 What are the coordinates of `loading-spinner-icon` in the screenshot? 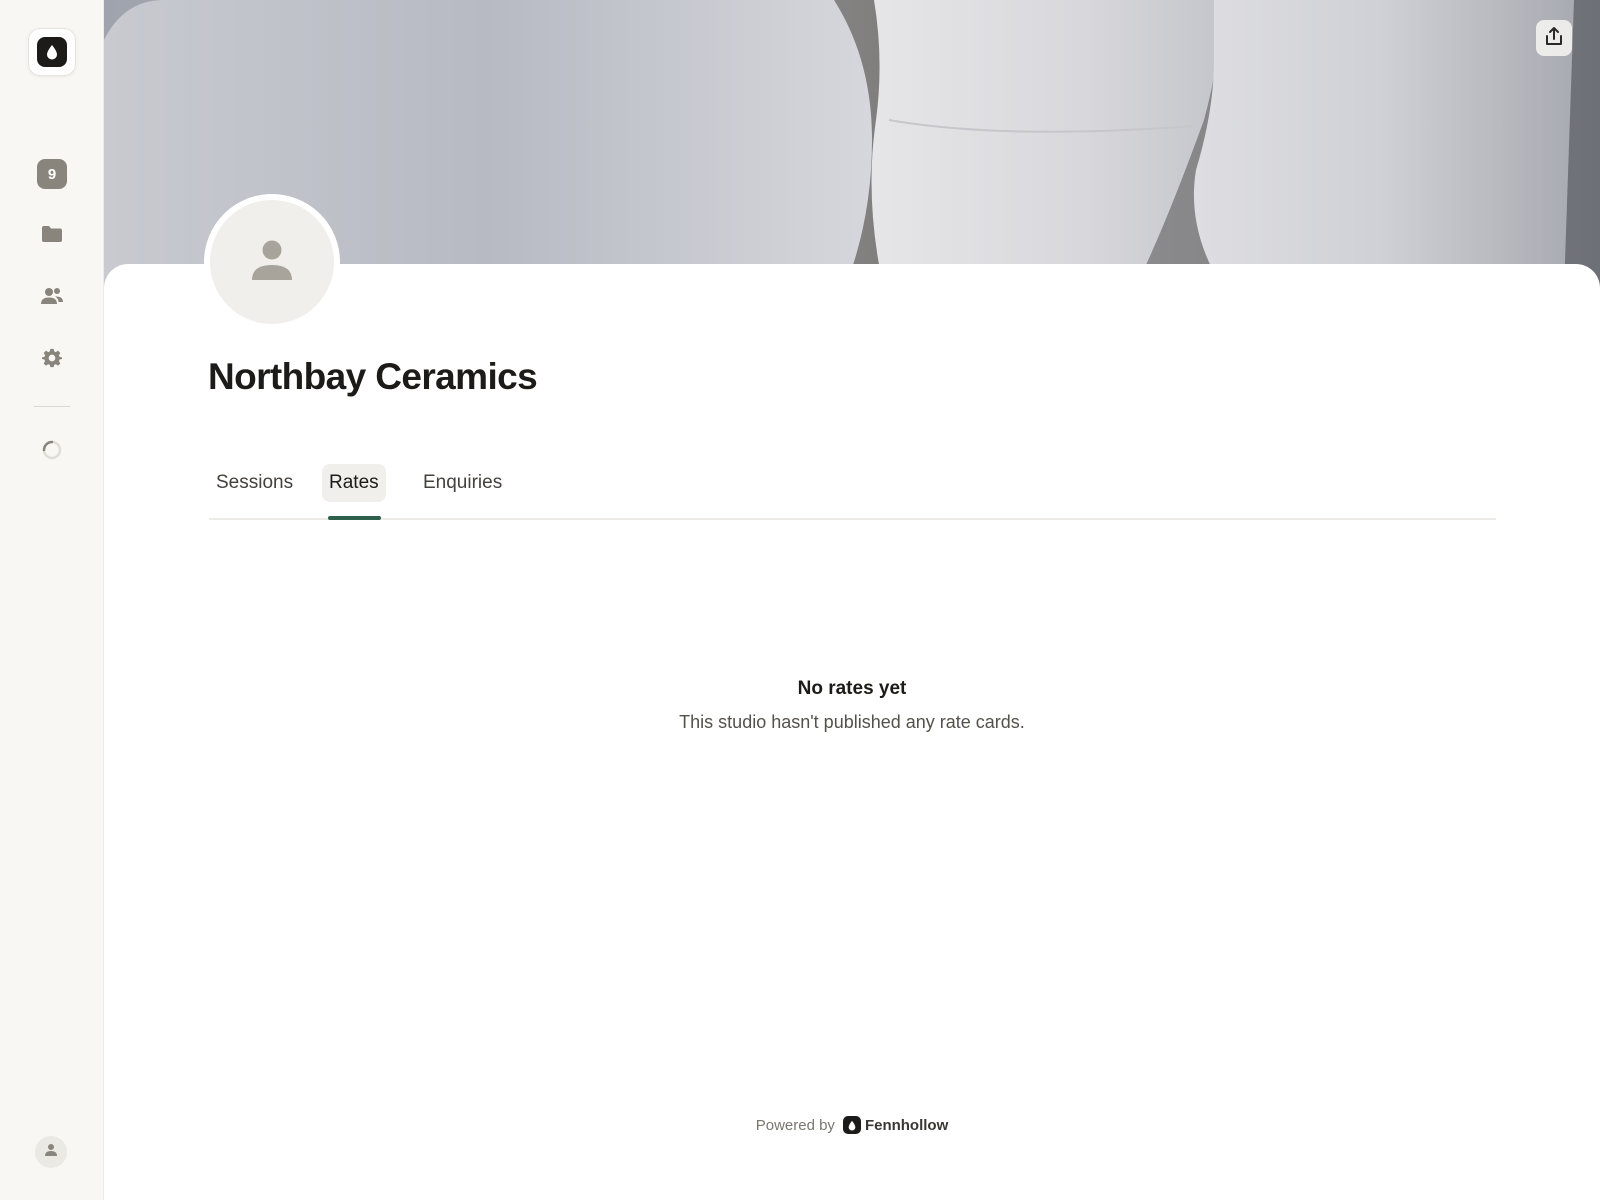 It's located at (52, 452).